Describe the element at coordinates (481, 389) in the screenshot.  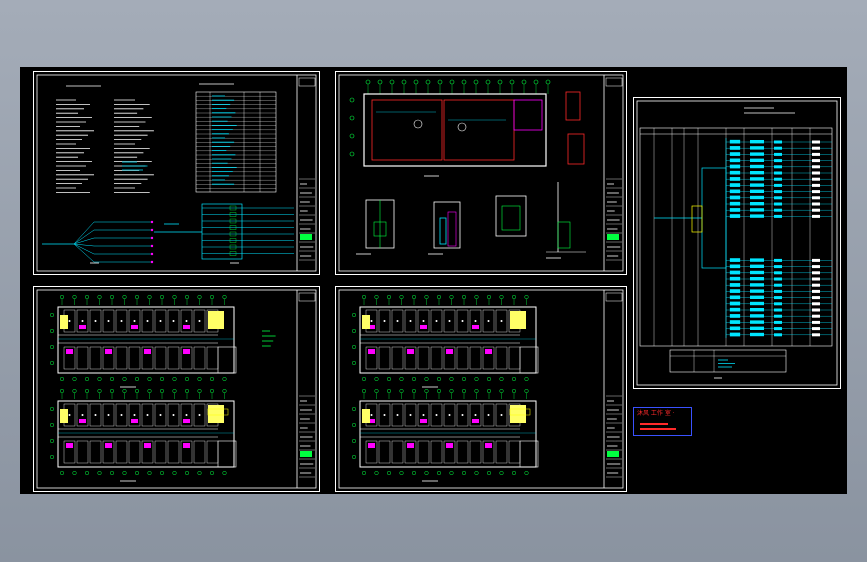
I see `sheet-floor-plan-upper` at that location.